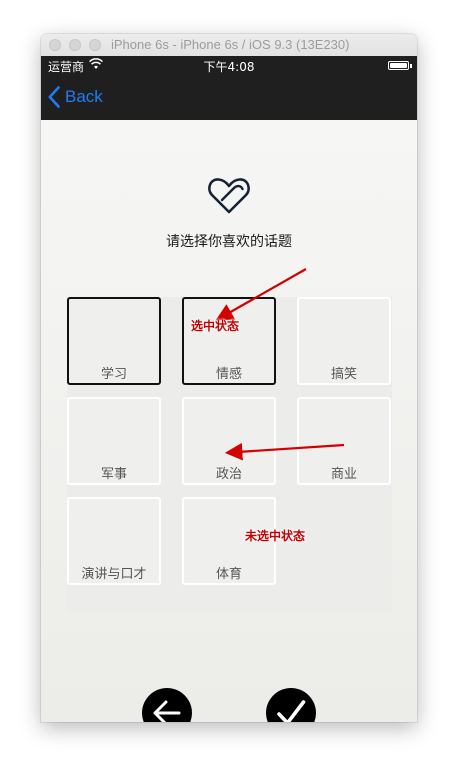 The width and height of the screenshot is (459, 773). Describe the element at coordinates (167, 711) in the screenshot. I see `arrow-left-icon` at that location.